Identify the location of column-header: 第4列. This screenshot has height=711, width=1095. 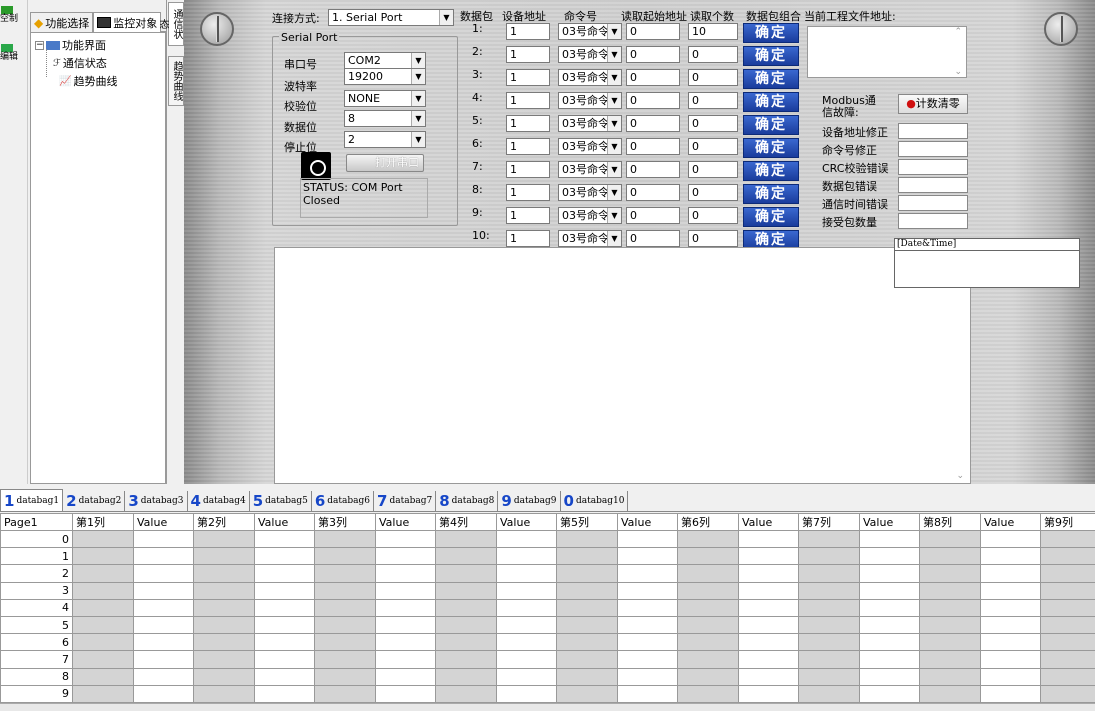
(466, 522).